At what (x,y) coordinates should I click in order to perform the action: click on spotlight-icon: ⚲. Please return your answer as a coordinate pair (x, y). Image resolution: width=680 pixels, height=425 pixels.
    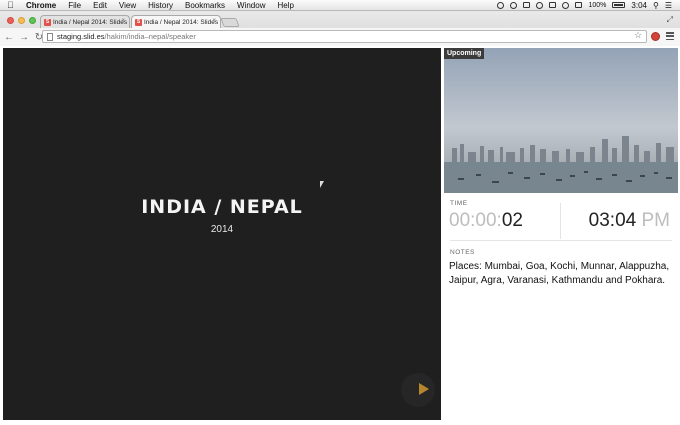
    Looking at the image, I should click on (656, 5).